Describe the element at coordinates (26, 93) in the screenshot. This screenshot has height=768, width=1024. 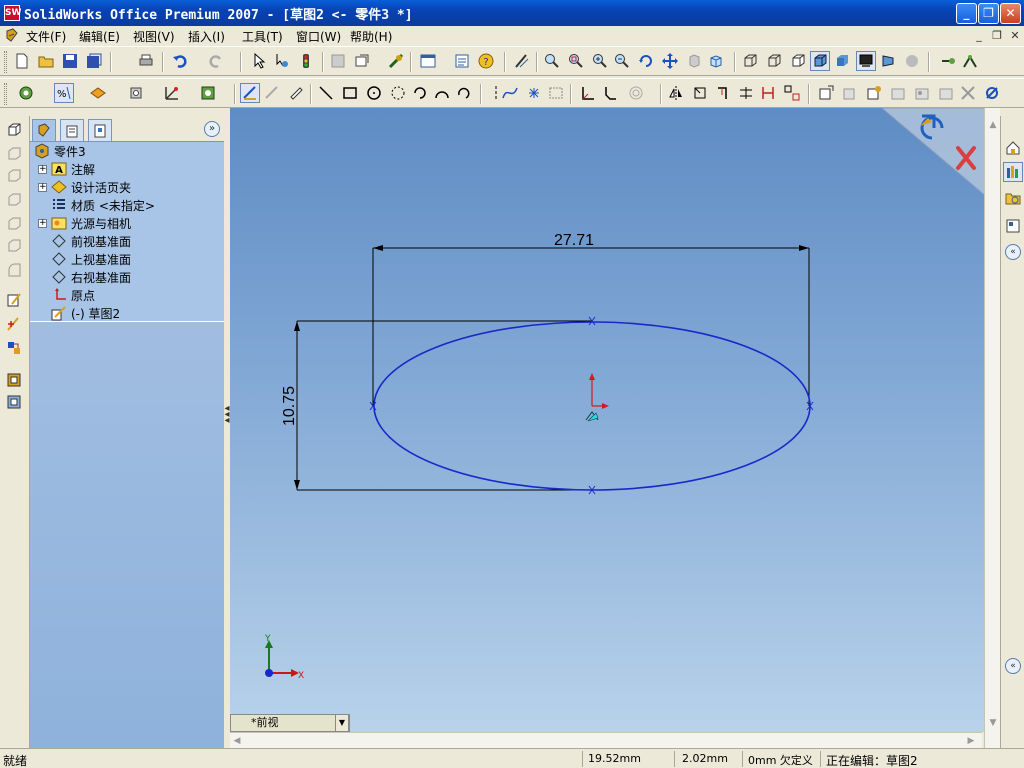
I see `view-orientation-dropdown-icon` at that location.